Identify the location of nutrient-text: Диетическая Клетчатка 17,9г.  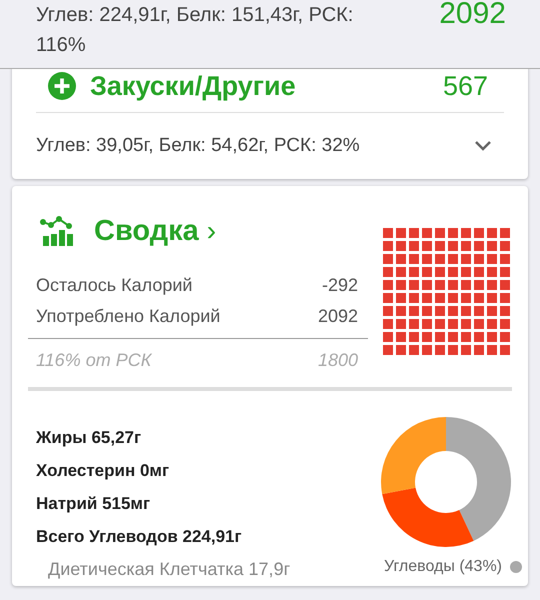
(168, 569).